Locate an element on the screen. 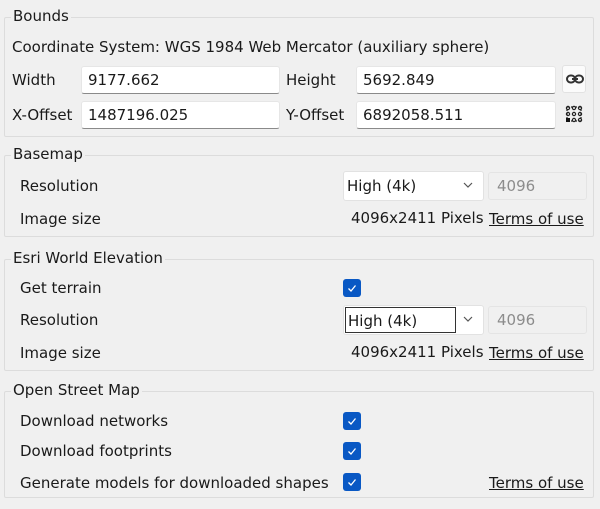  elevation-title: Esri World Elevation is located at coordinates (88, 258).